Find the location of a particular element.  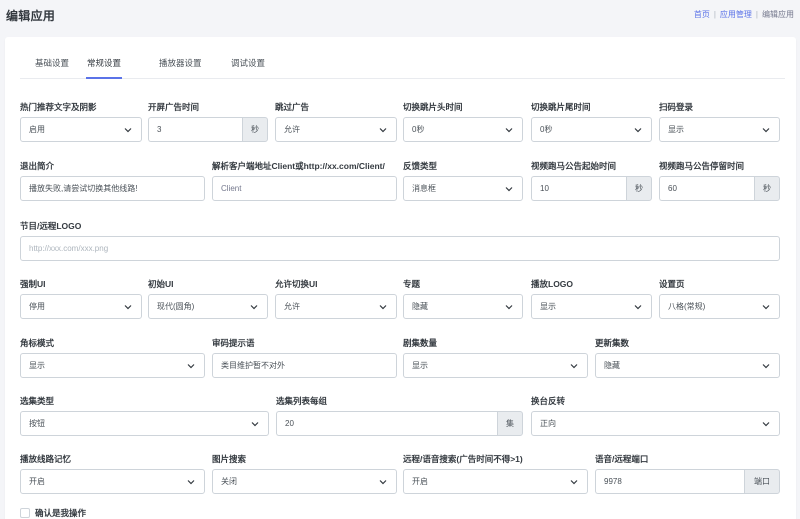

select-value: 正向 is located at coordinates (548, 423).